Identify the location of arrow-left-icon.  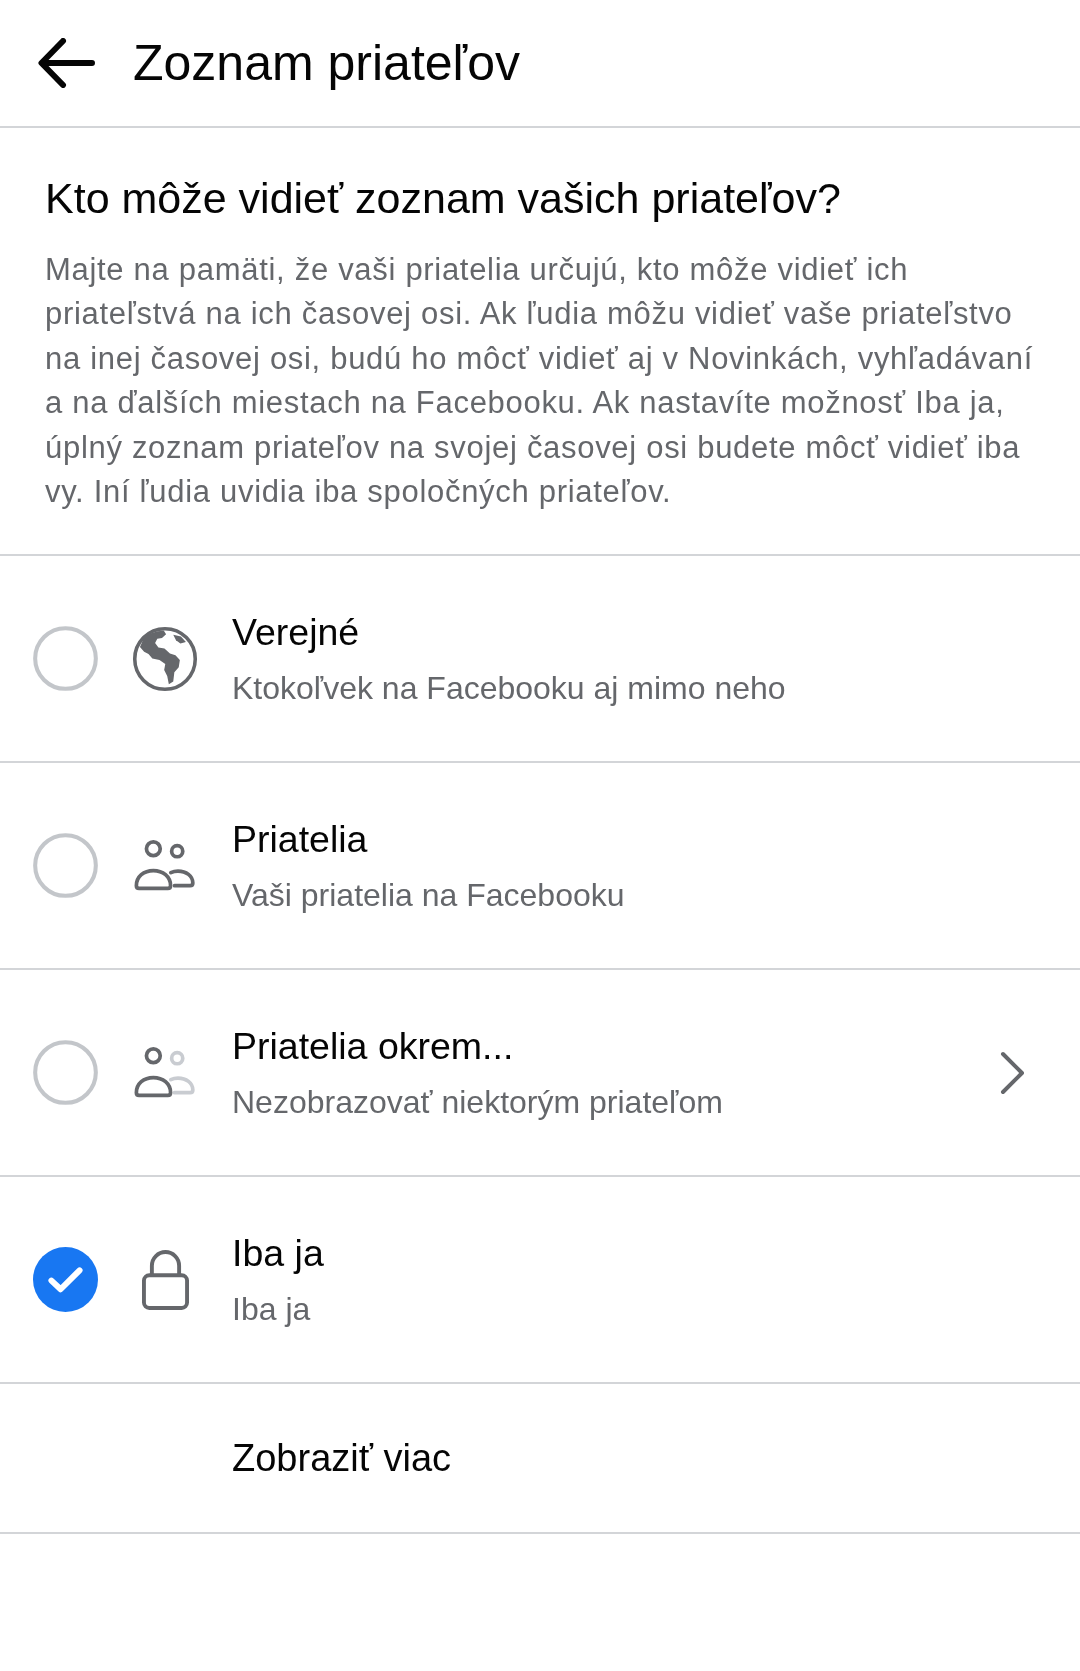
(66, 63).